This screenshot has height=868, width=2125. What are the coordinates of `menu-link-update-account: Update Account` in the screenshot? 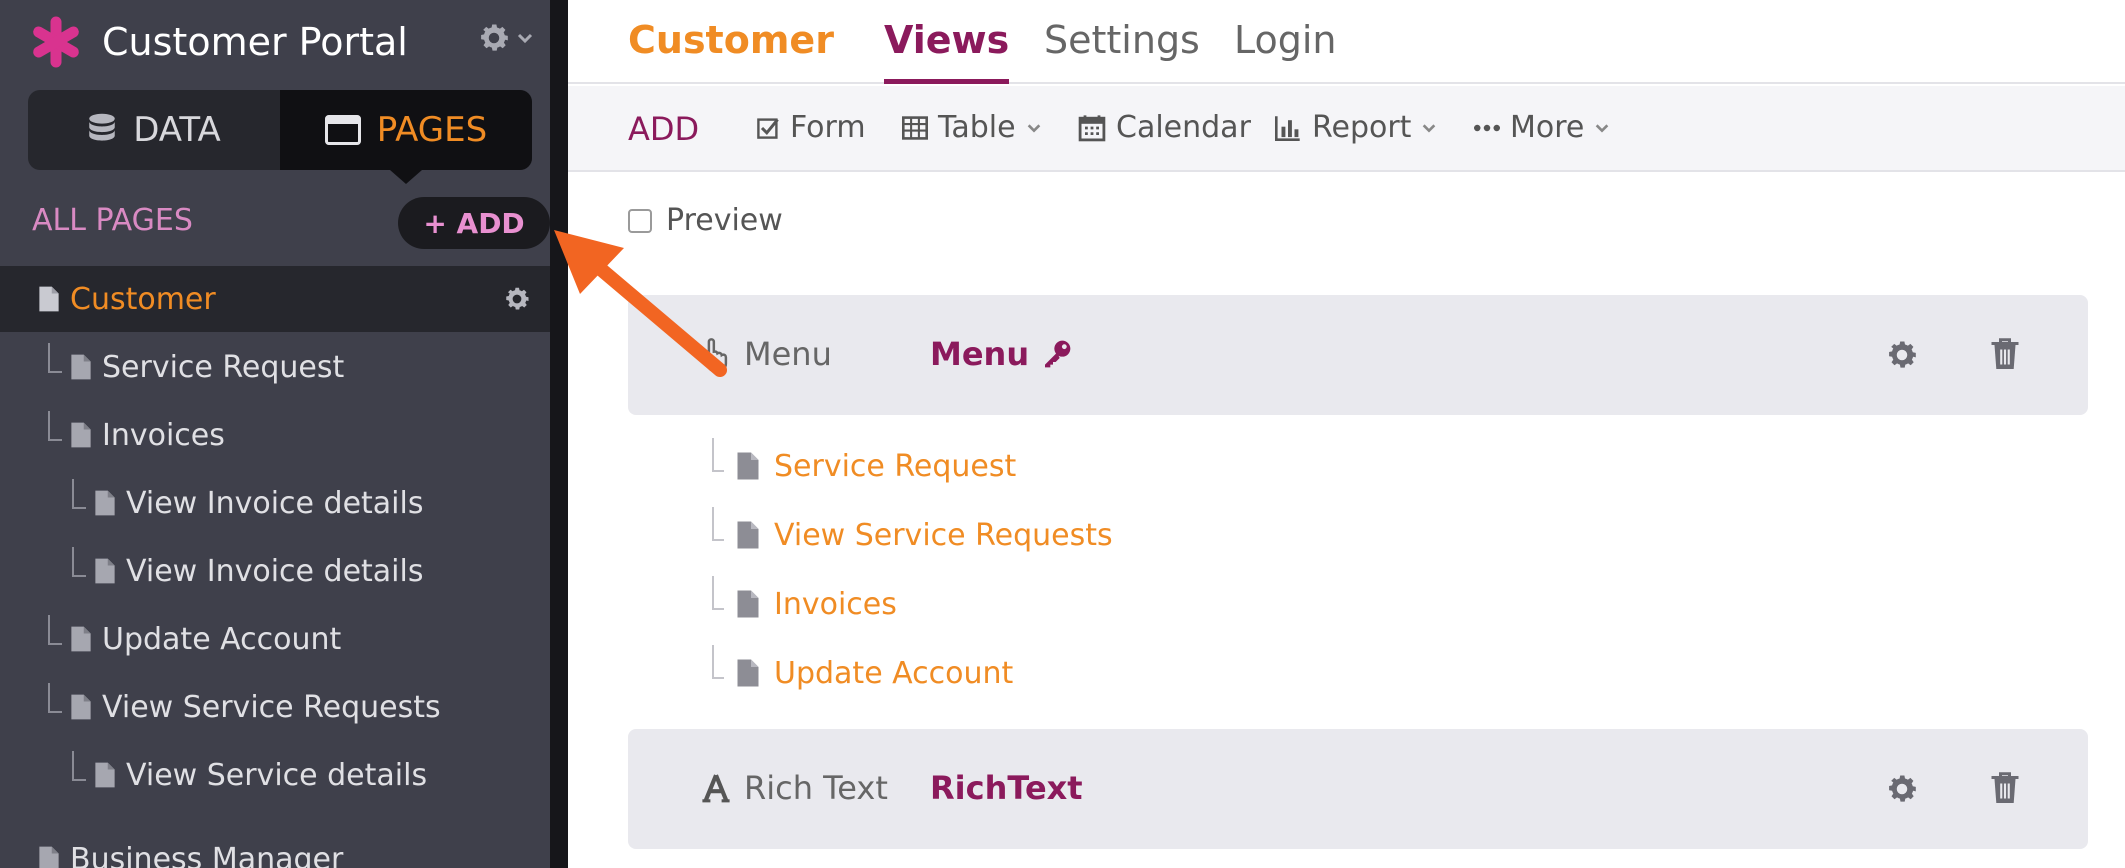 It's located at (862, 671).